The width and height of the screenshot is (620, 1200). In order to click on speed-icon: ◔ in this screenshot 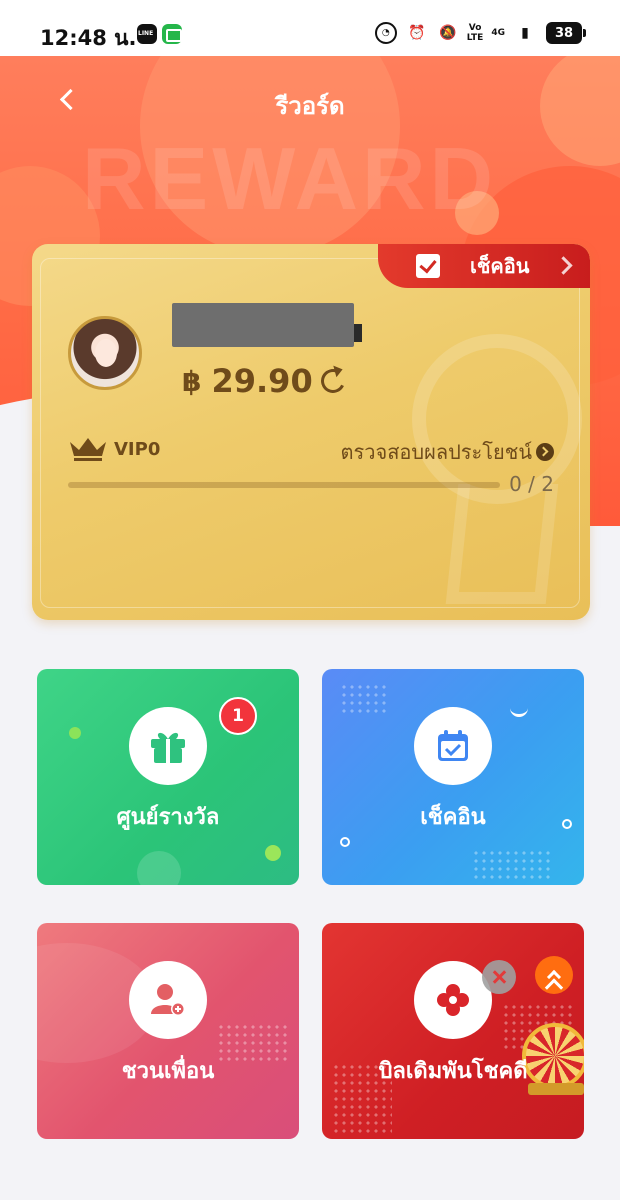, I will do `click(385, 33)`.